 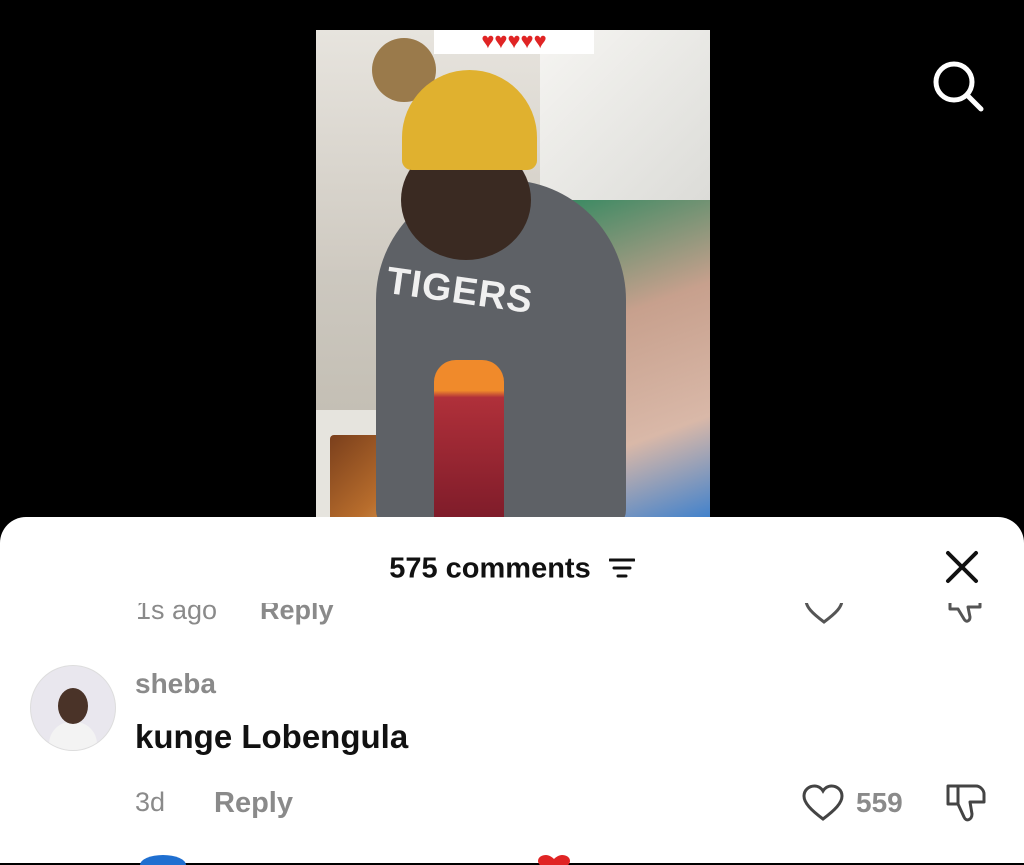 What do you see at coordinates (272, 736) in the screenshot?
I see `comment-text: kunge Lobengula` at bounding box center [272, 736].